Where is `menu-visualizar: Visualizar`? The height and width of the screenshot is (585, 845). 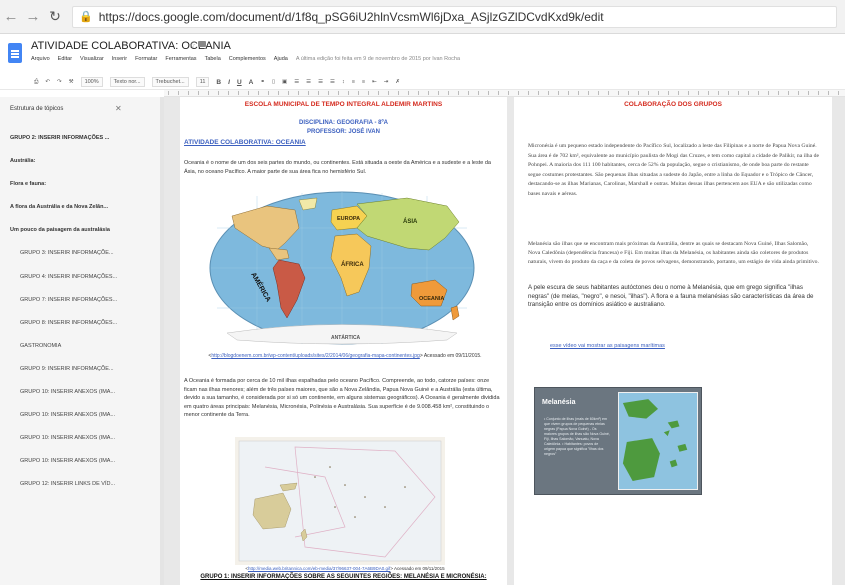 menu-visualizar: Visualizar is located at coordinates (92, 59).